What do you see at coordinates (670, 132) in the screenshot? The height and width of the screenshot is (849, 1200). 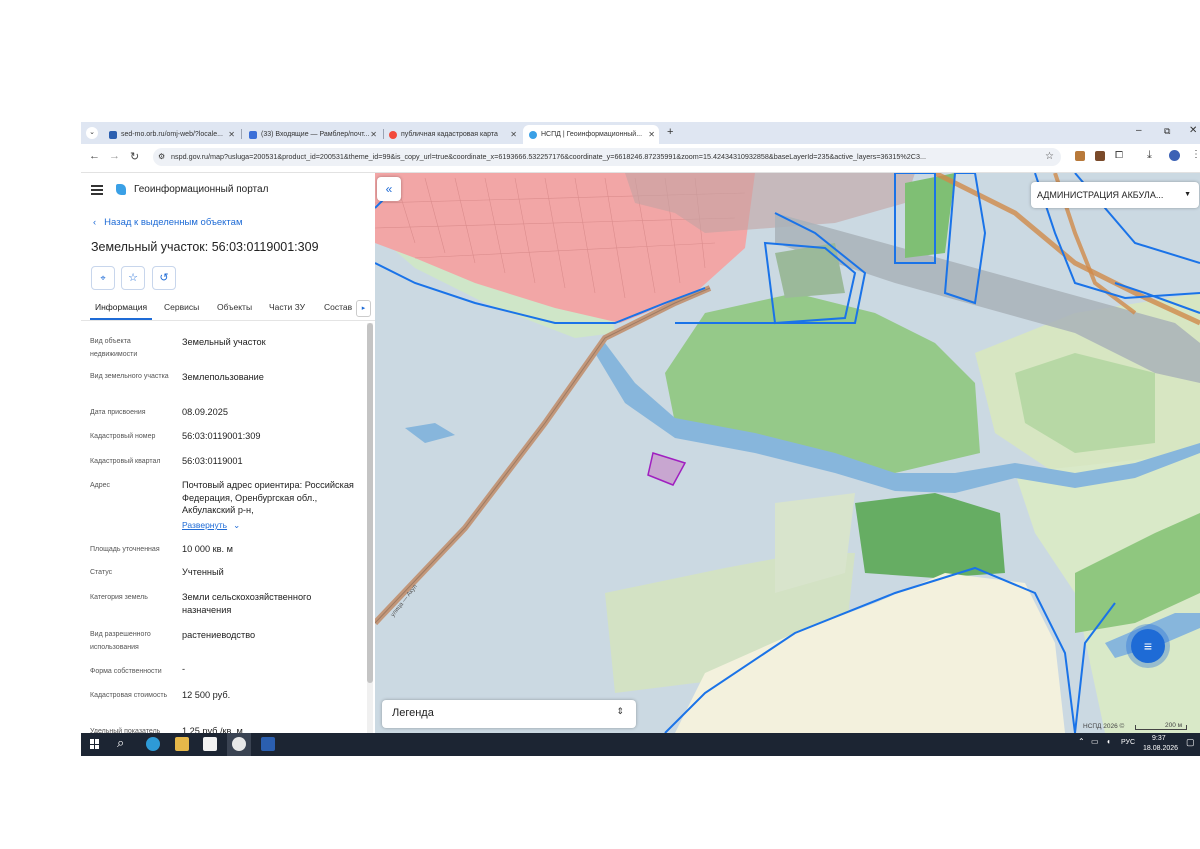 I see `new-tab-button: +` at bounding box center [670, 132].